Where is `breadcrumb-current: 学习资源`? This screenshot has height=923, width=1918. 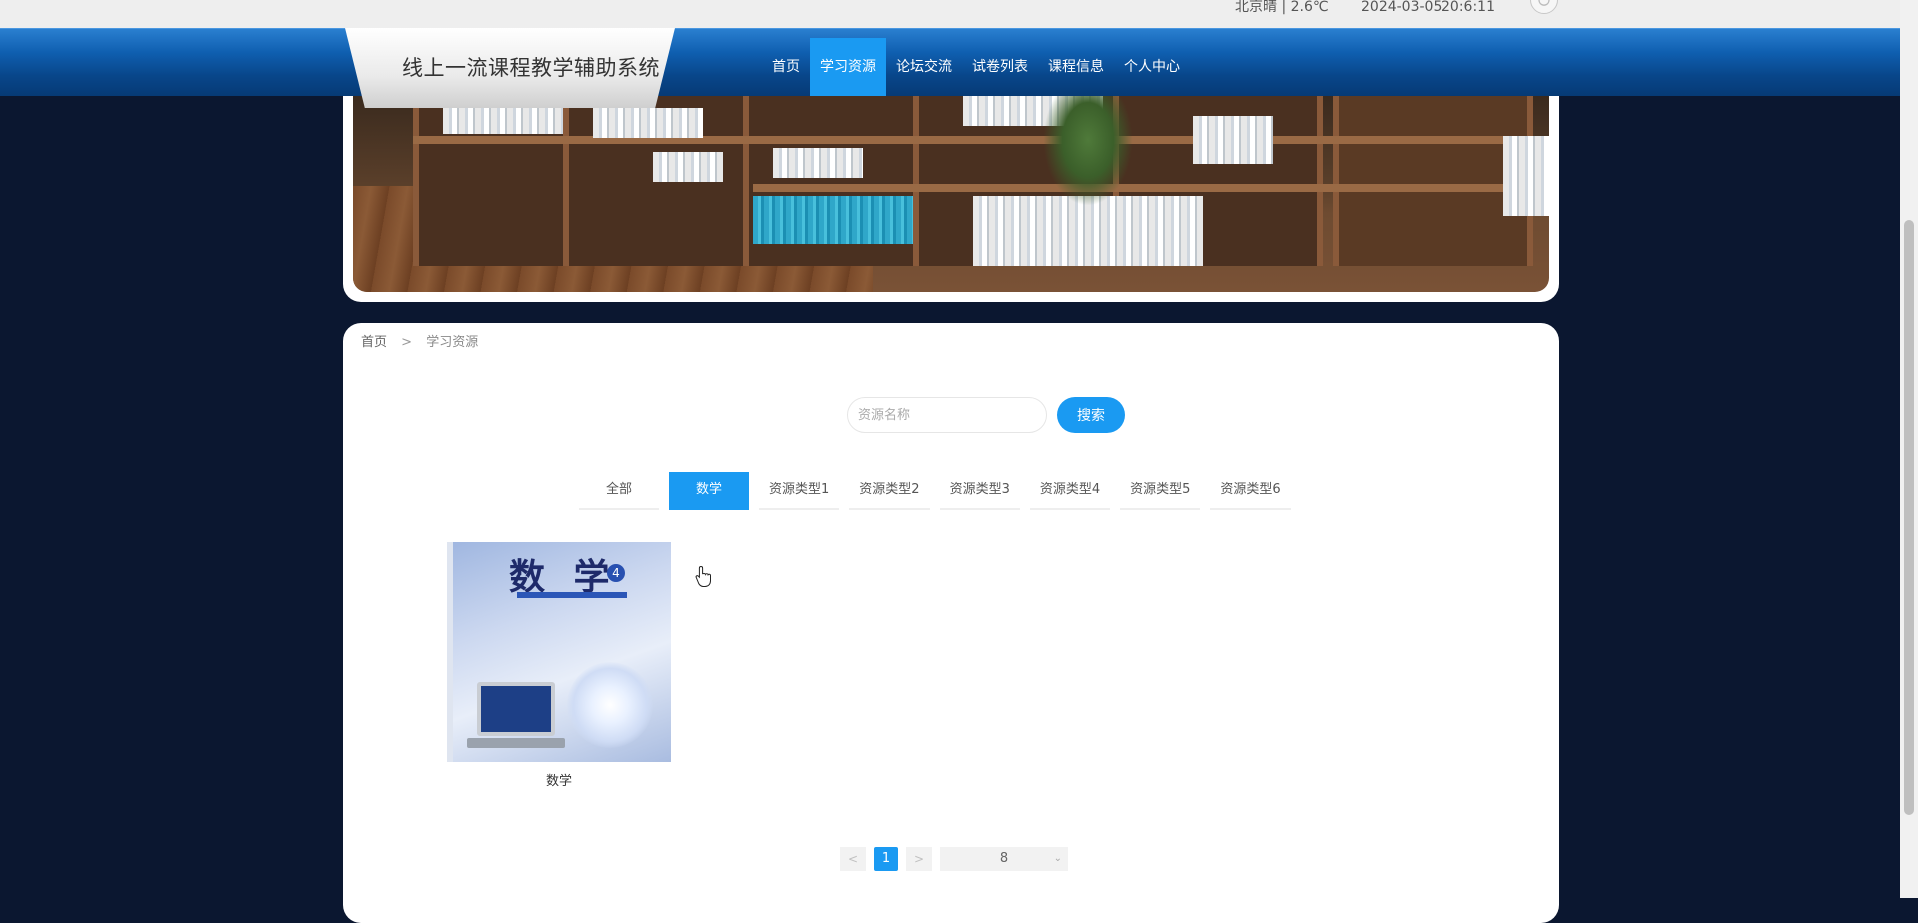
breadcrumb-current: 学习资源 is located at coordinates (452, 342).